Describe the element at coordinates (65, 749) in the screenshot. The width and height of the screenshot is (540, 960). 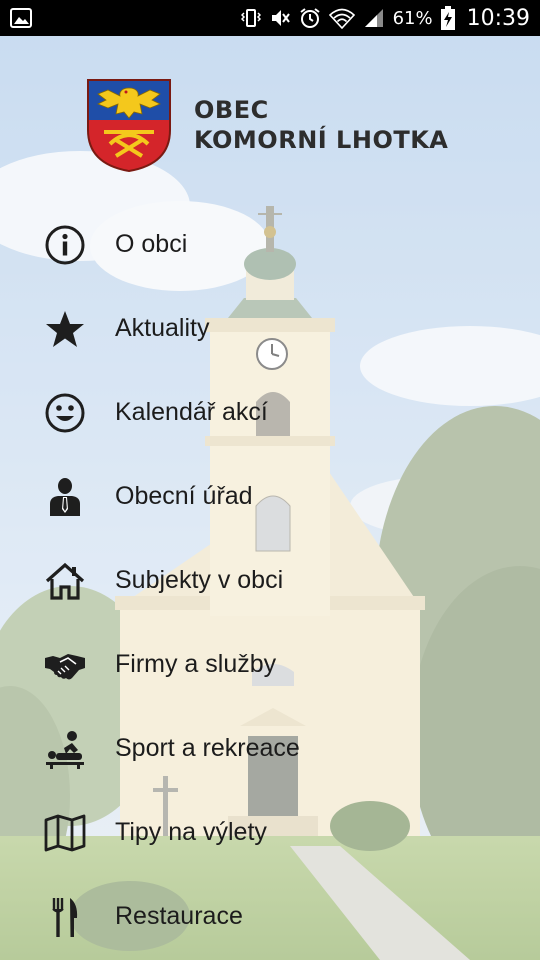
I see `massage-icon` at that location.